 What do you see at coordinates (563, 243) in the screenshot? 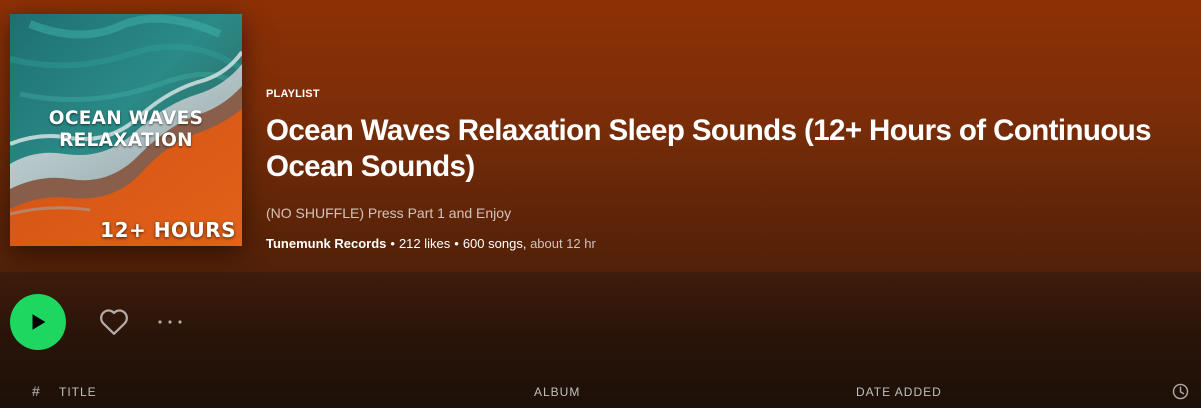
I see `playlist-duration: about 12 hr` at bounding box center [563, 243].